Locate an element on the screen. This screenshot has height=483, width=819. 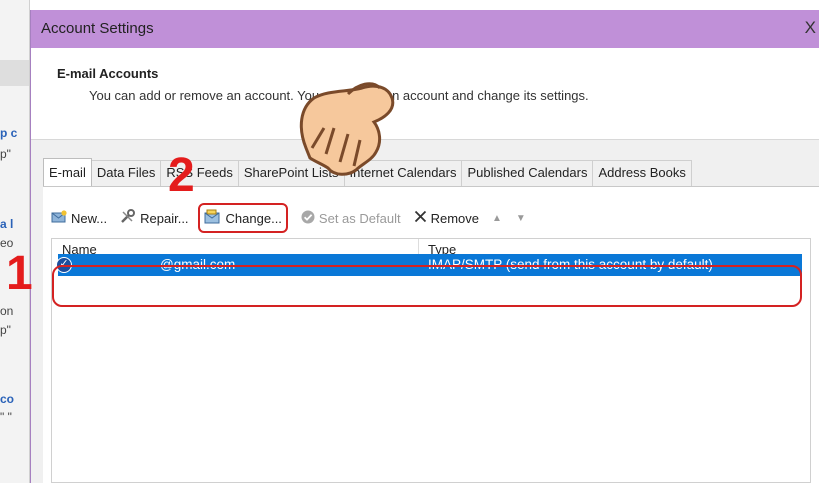
set-default-button: Set as Default is located at coordinates (351, 218).